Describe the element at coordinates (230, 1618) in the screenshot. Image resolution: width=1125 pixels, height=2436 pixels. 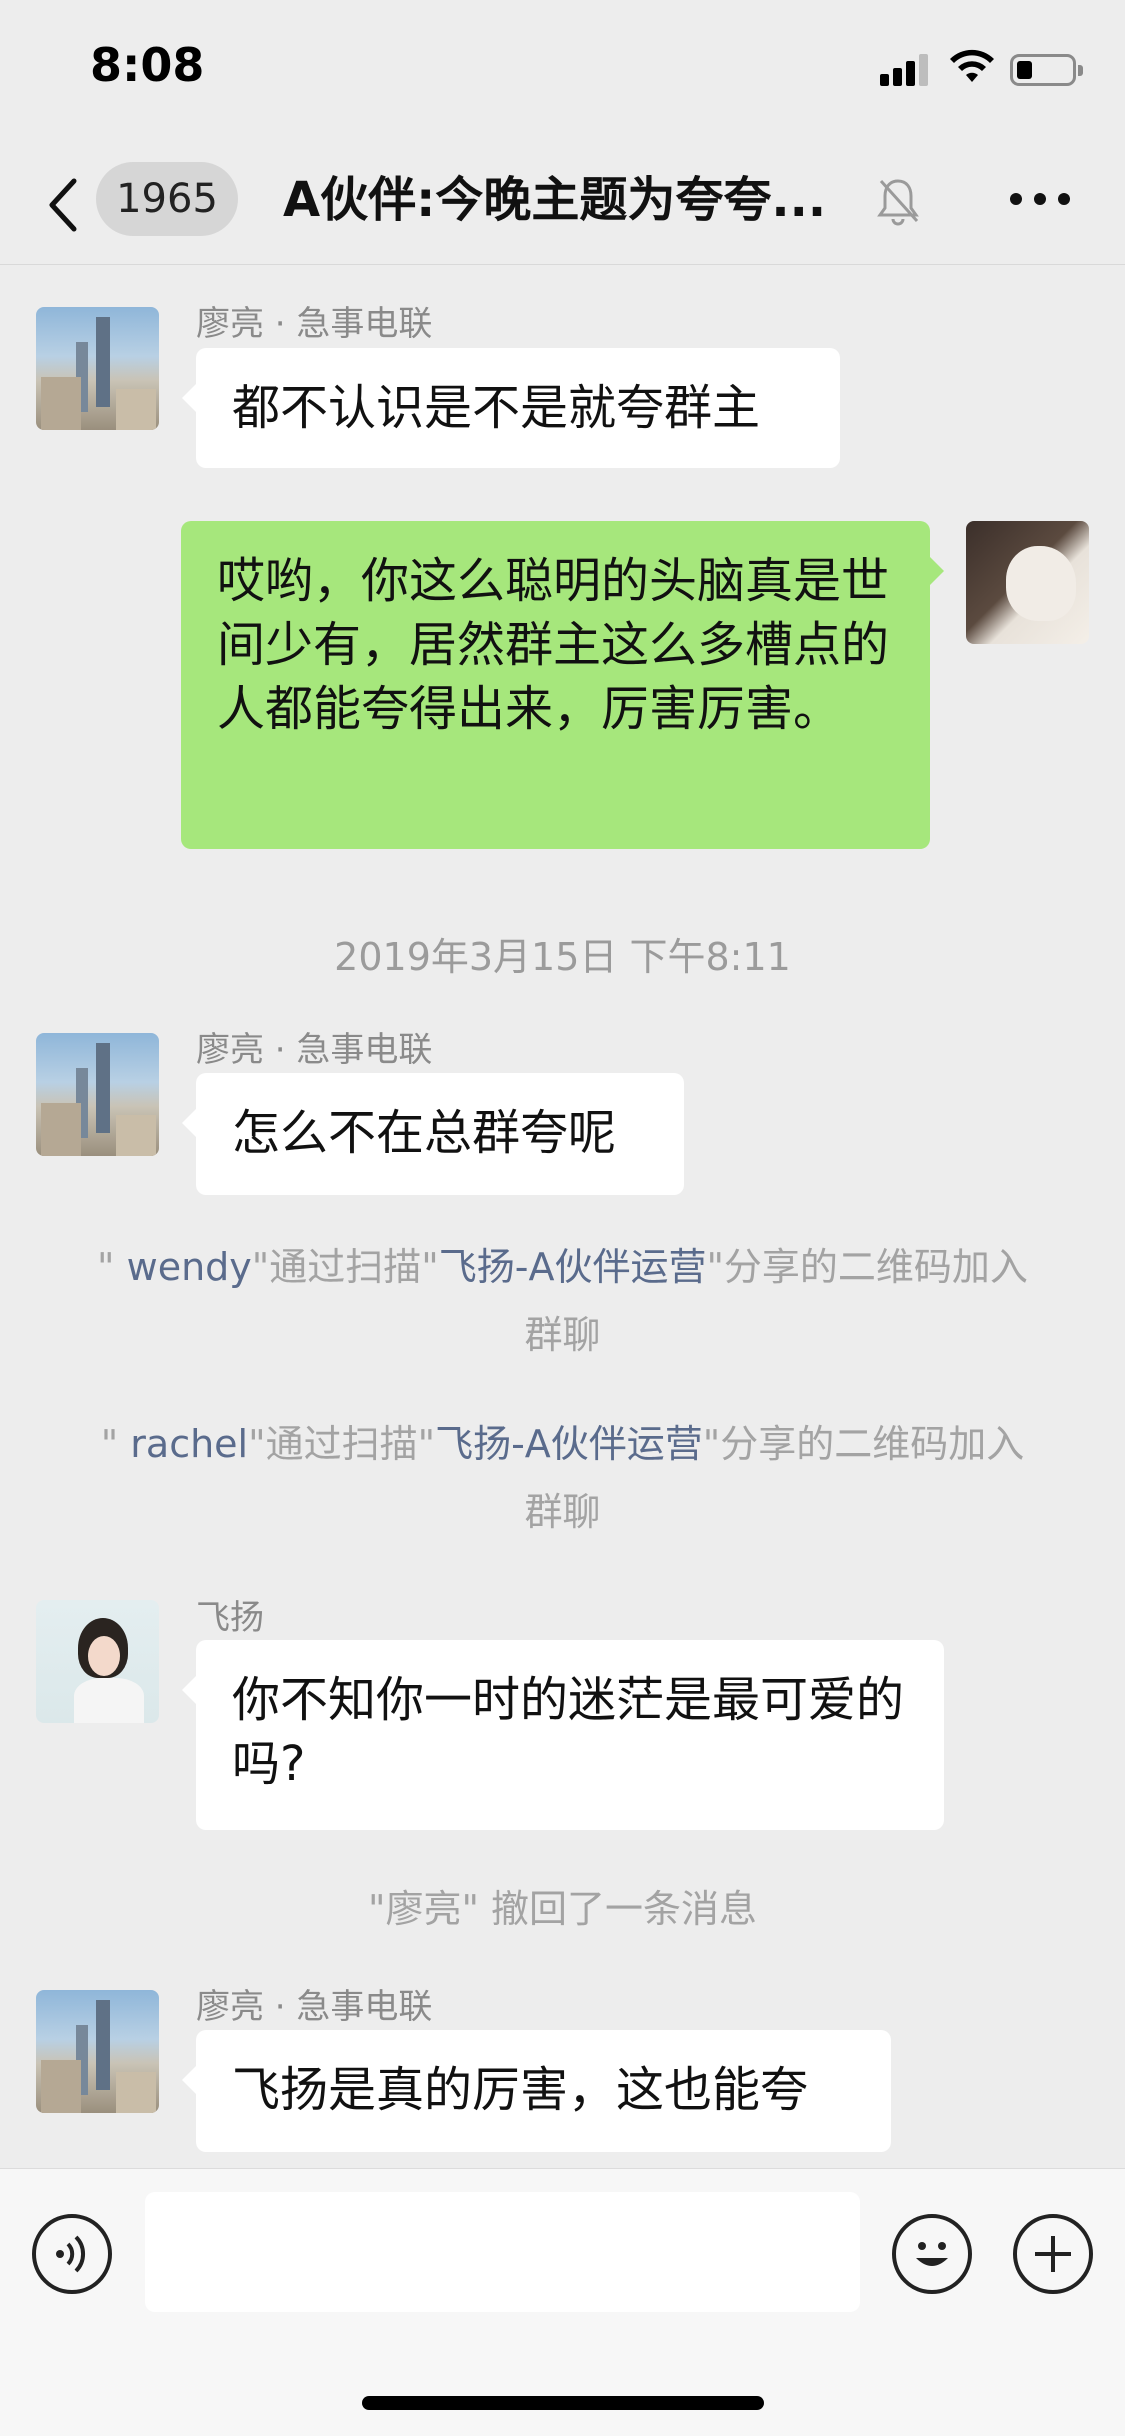
I see `sender-name: 飞扬` at that location.